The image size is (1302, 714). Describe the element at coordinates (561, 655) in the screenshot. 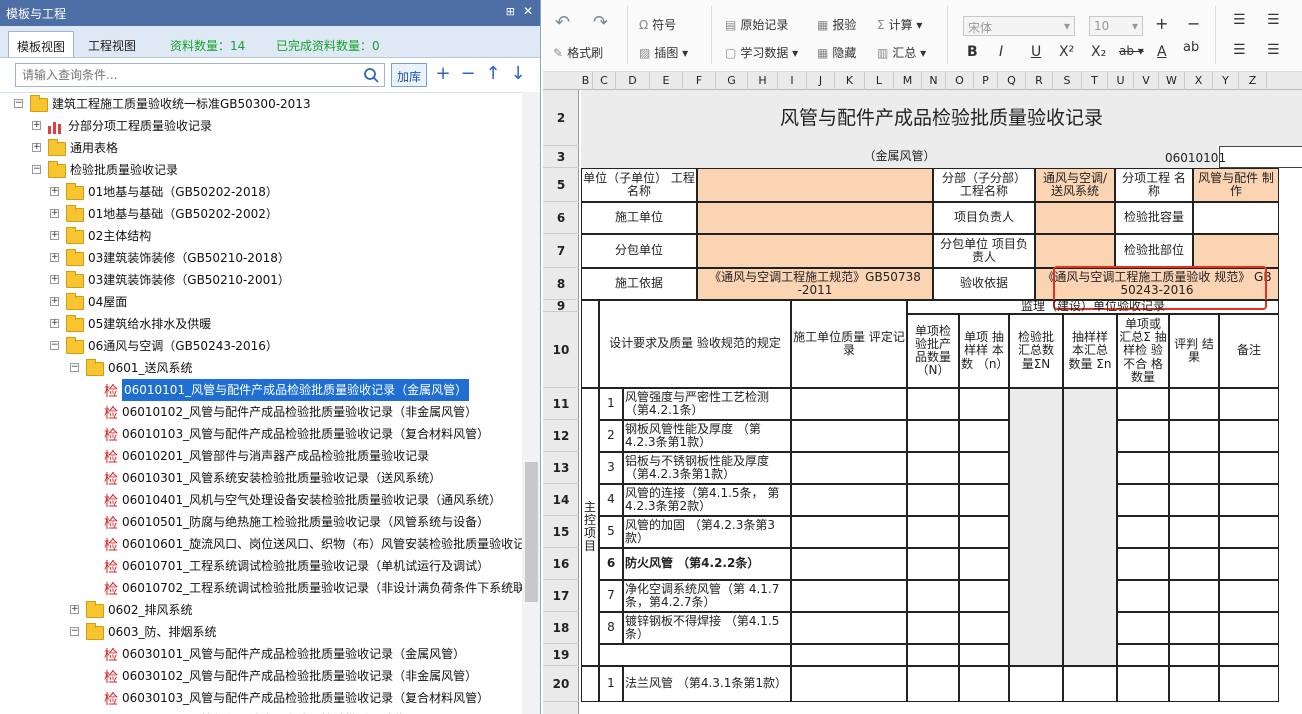

I see `row-header: 19` at that location.